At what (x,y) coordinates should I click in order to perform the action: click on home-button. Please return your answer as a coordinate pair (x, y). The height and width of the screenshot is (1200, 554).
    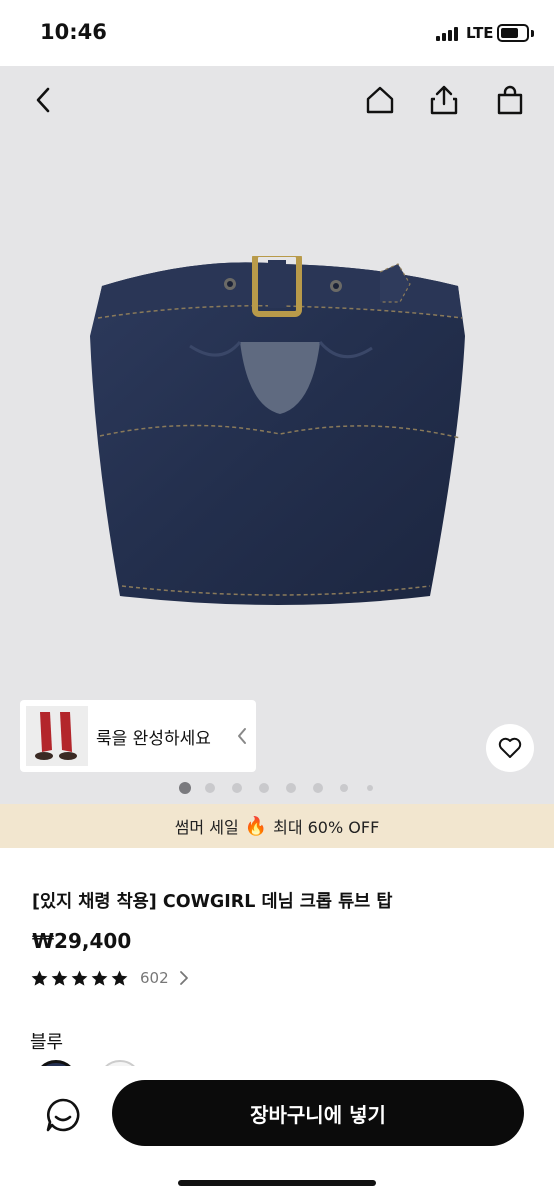
    Looking at the image, I should click on (380, 100).